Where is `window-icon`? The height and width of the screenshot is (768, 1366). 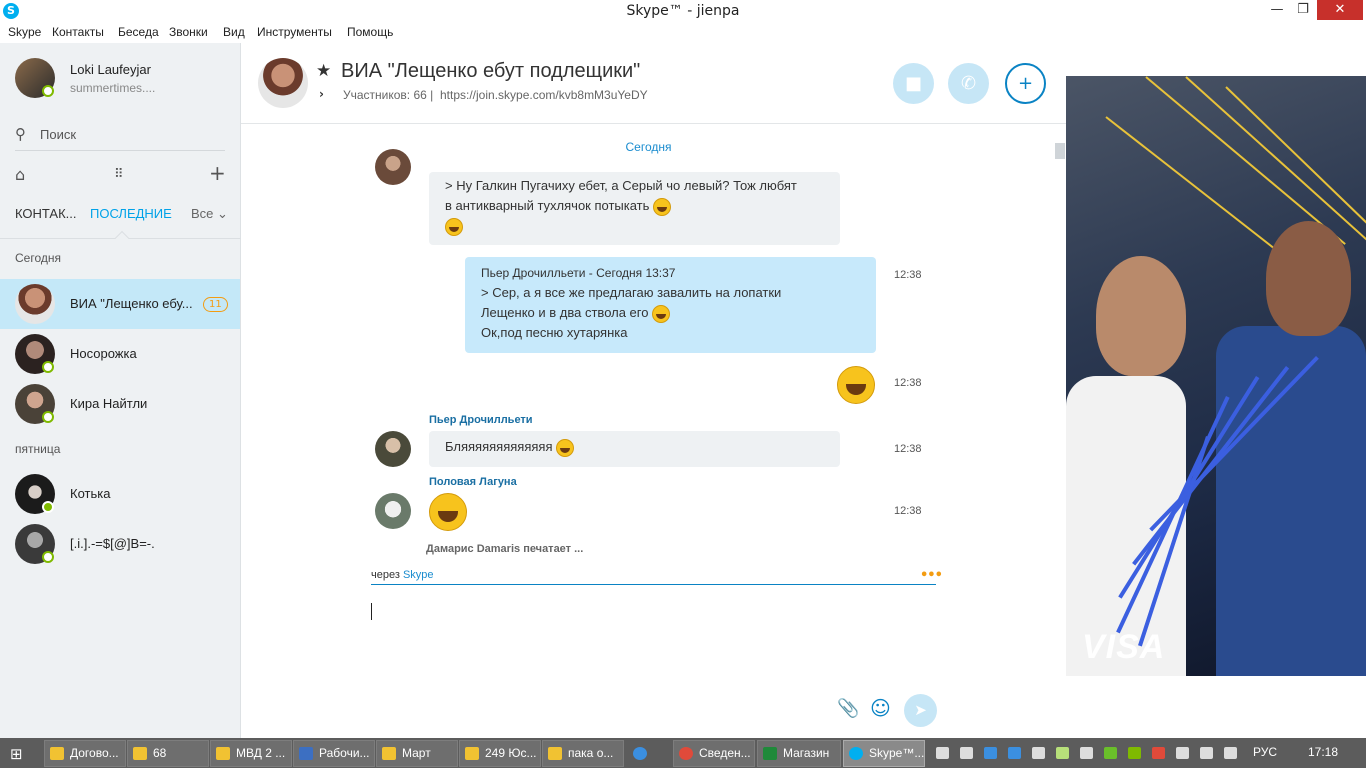 window-icon is located at coordinates (306, 753).